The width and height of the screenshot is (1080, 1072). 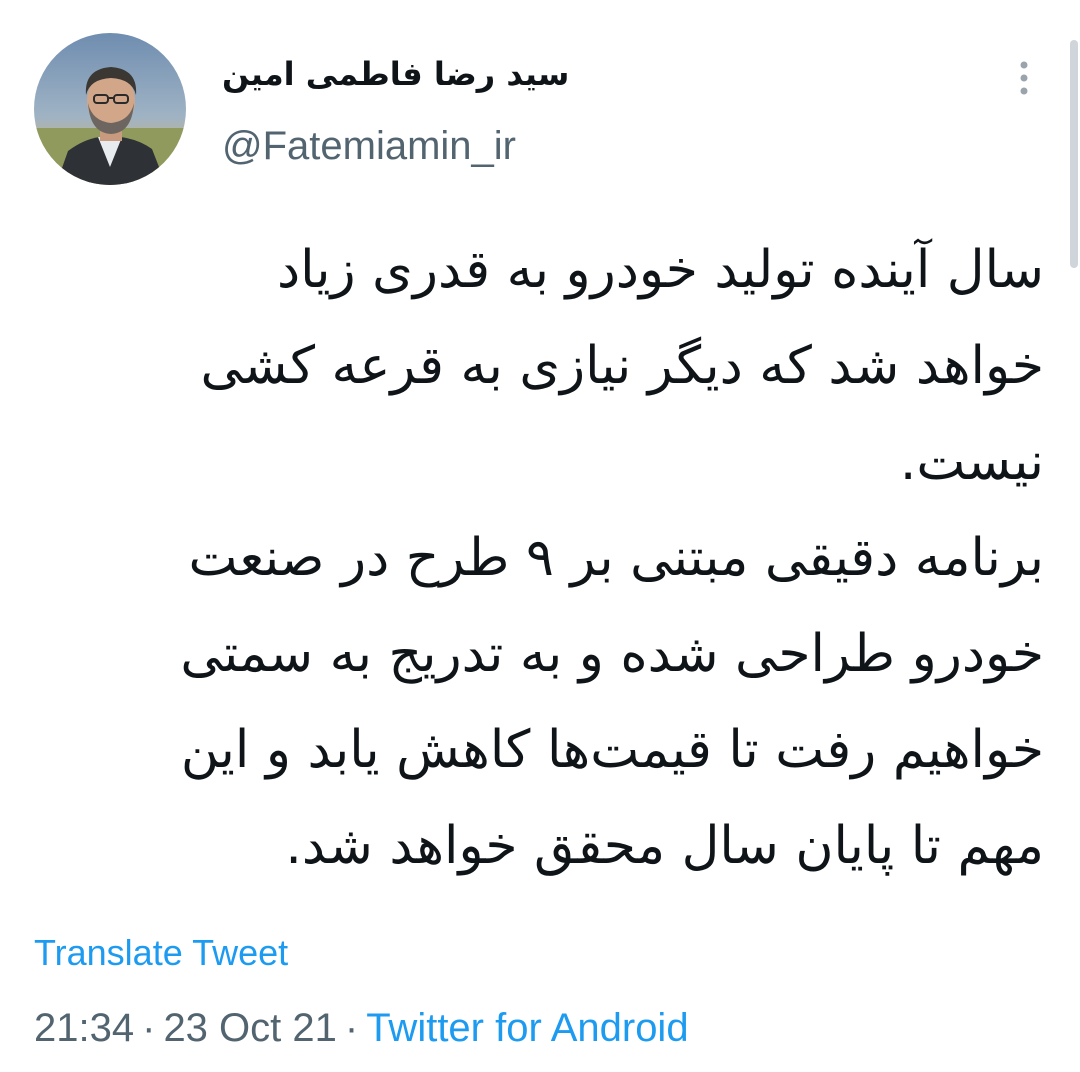 I want to click on tweet-meta: 21:34 · 23 Oct 21 · Twitter for Android, so click(x=361, y=1028).